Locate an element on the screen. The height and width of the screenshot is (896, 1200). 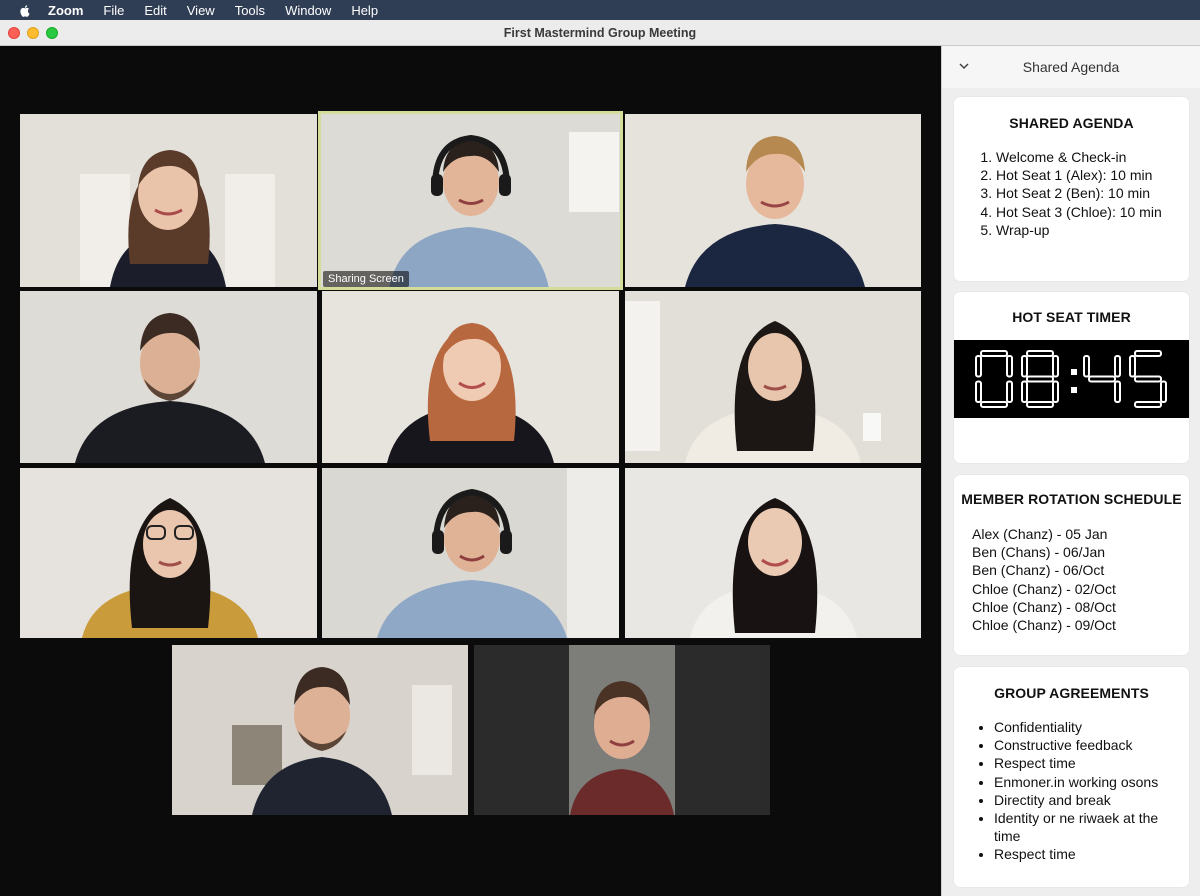
menu-bar: Zoom File Edit View Tools Window Help is located at coordinates (600, 10).